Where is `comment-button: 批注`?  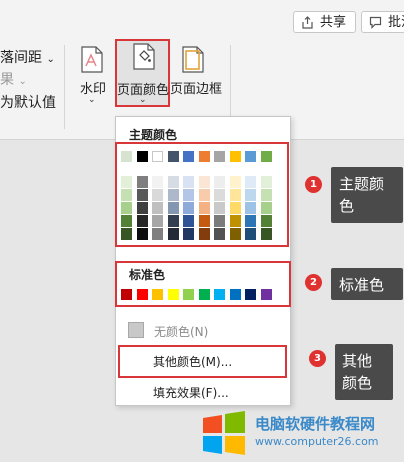
comment-button: 批注 is located at coordinates (382, 22).